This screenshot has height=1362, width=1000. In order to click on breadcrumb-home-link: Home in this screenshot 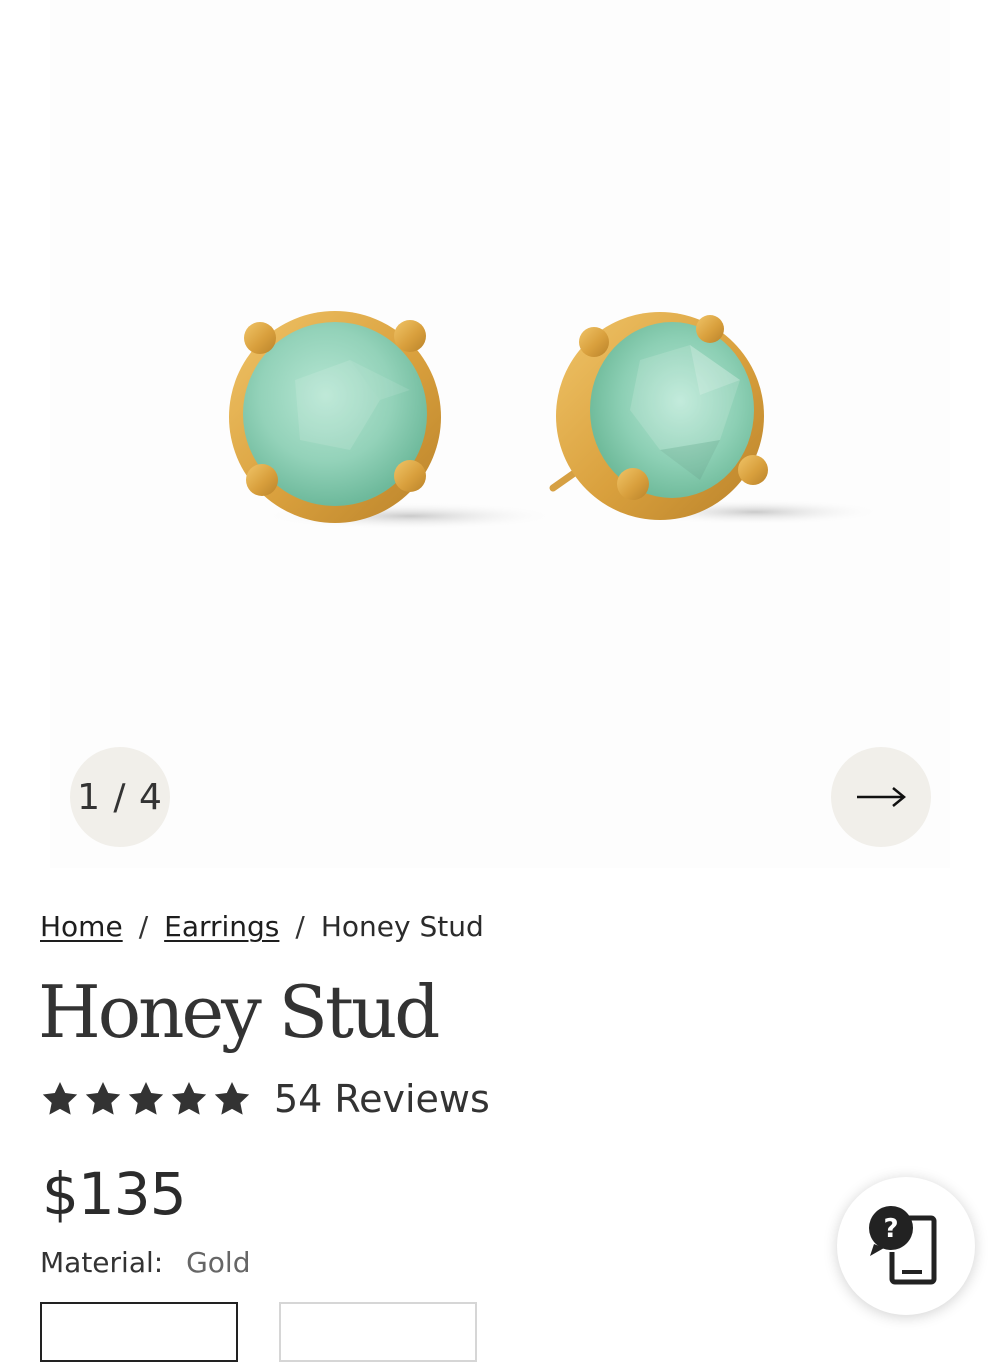, I will do `click(81, 926)`.